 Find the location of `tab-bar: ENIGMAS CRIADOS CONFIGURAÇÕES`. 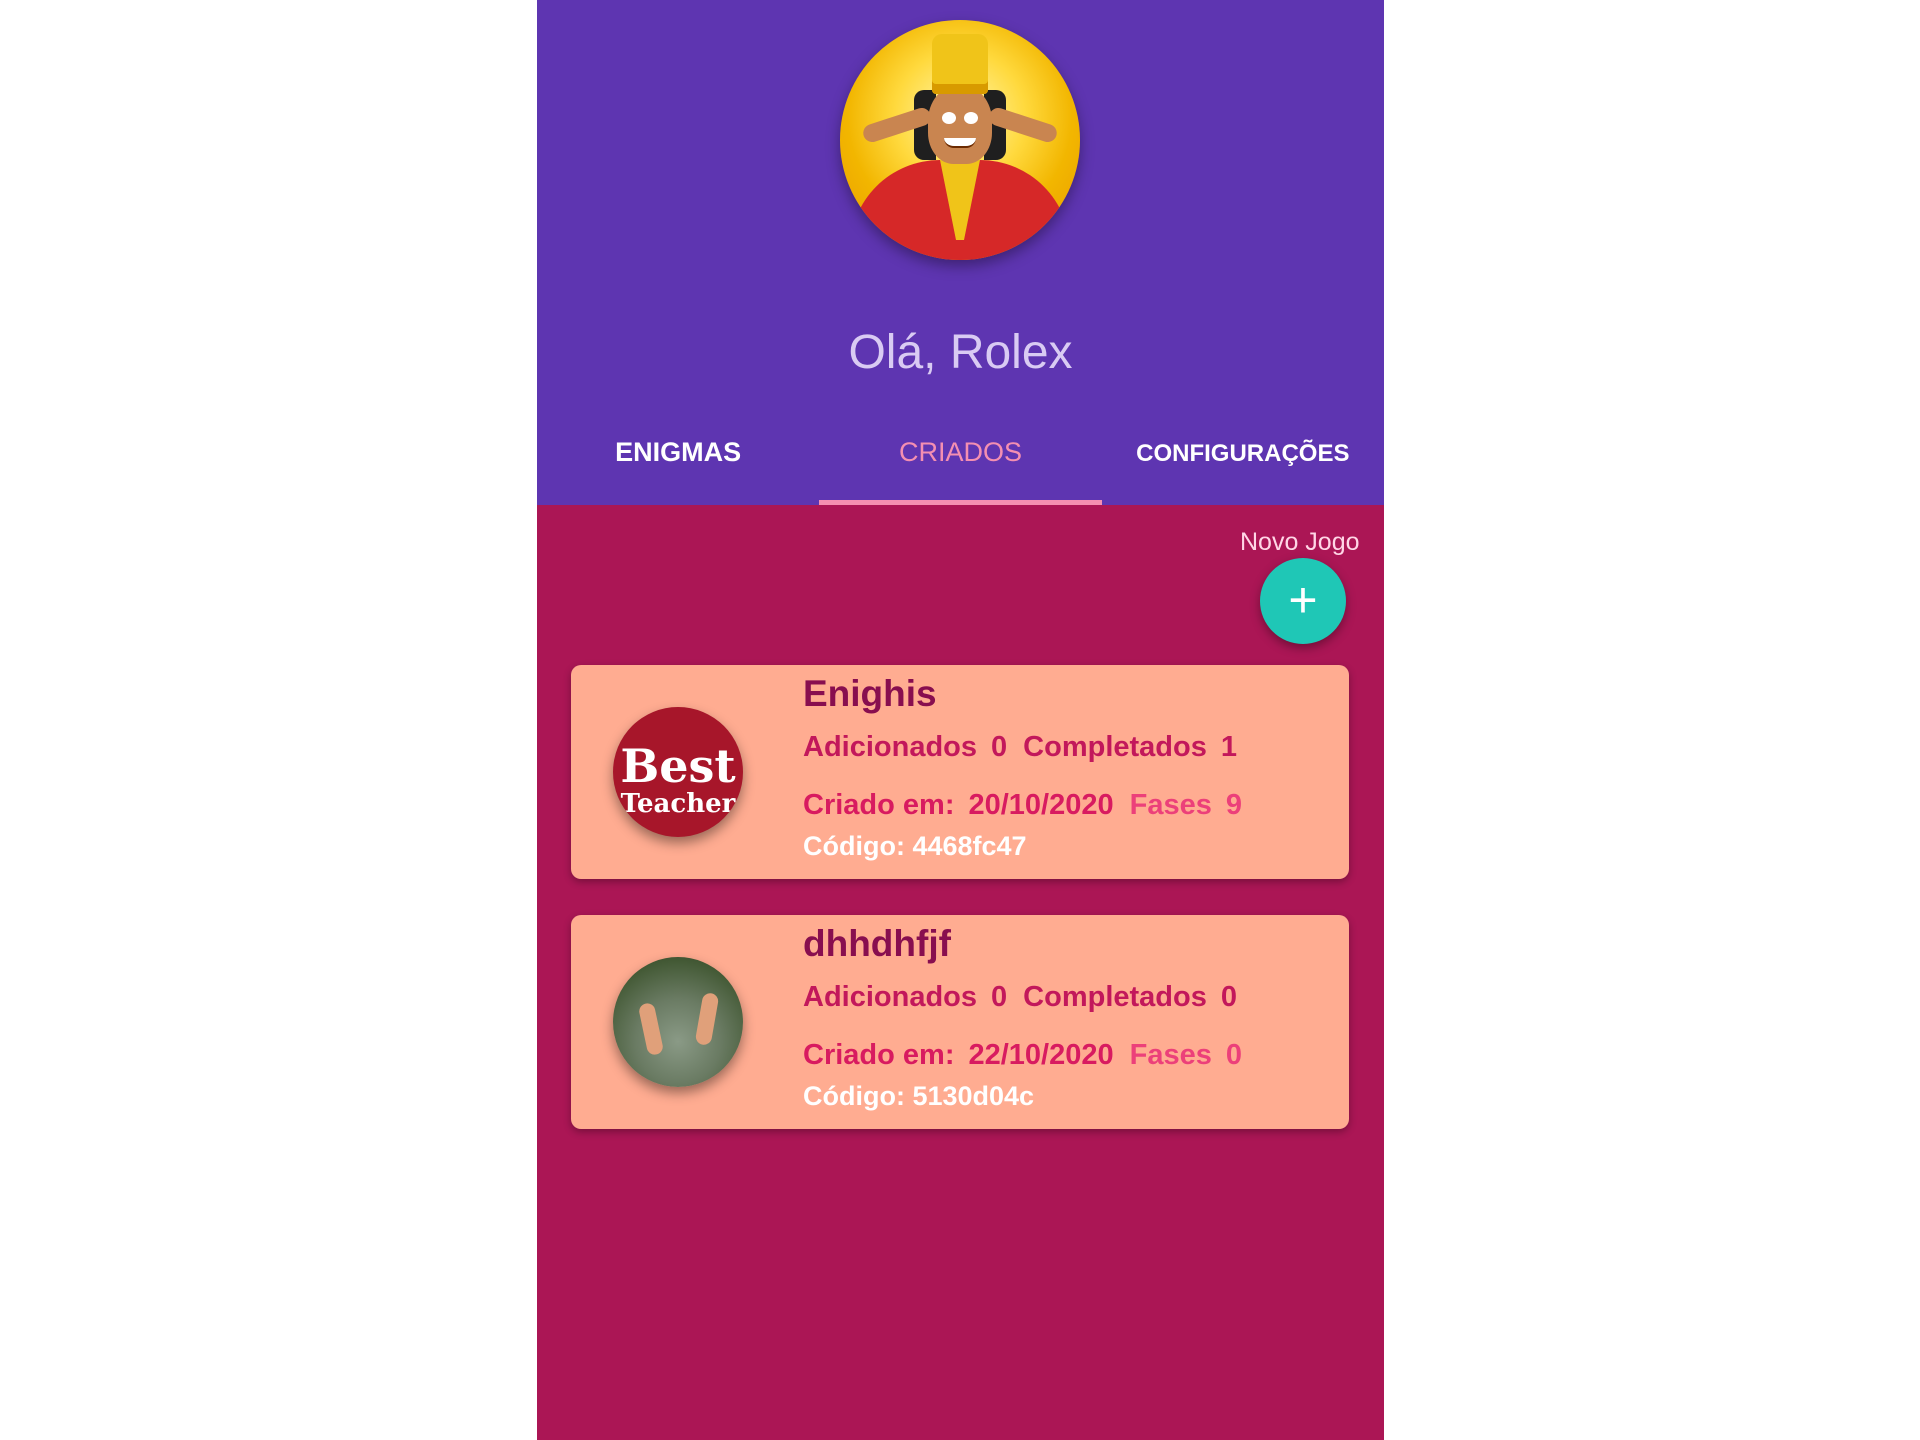

tab-bar: ENIGMAS CRIADOS CONFIGURAÇÕES is located at coordinates (960, 467).